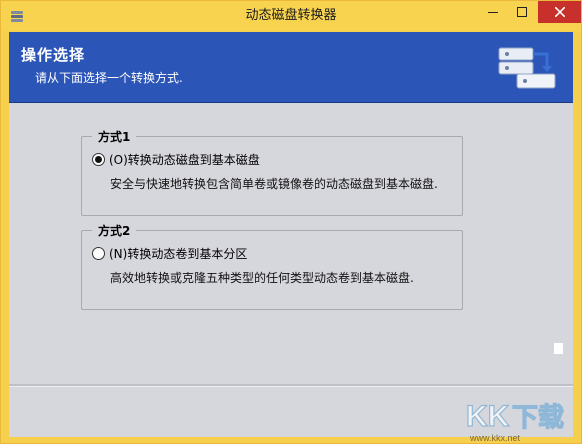 Image resolution: width=582 pixels, height=444 pixels. I want to click on option-description: 高效地转换或克隆五种类型的任何类型动态卷到基本磁盘., so click(262, 278).